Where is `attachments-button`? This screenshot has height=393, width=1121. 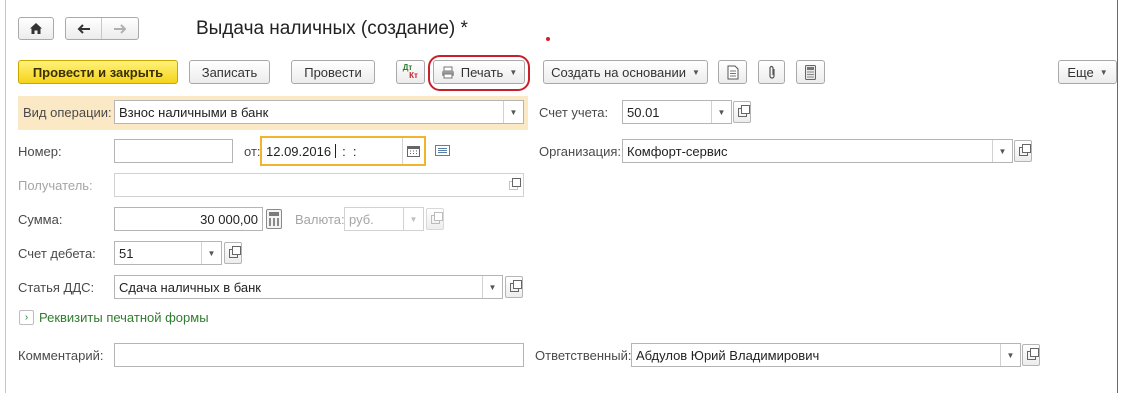
attachments-button is located at coordinates (771, 72).